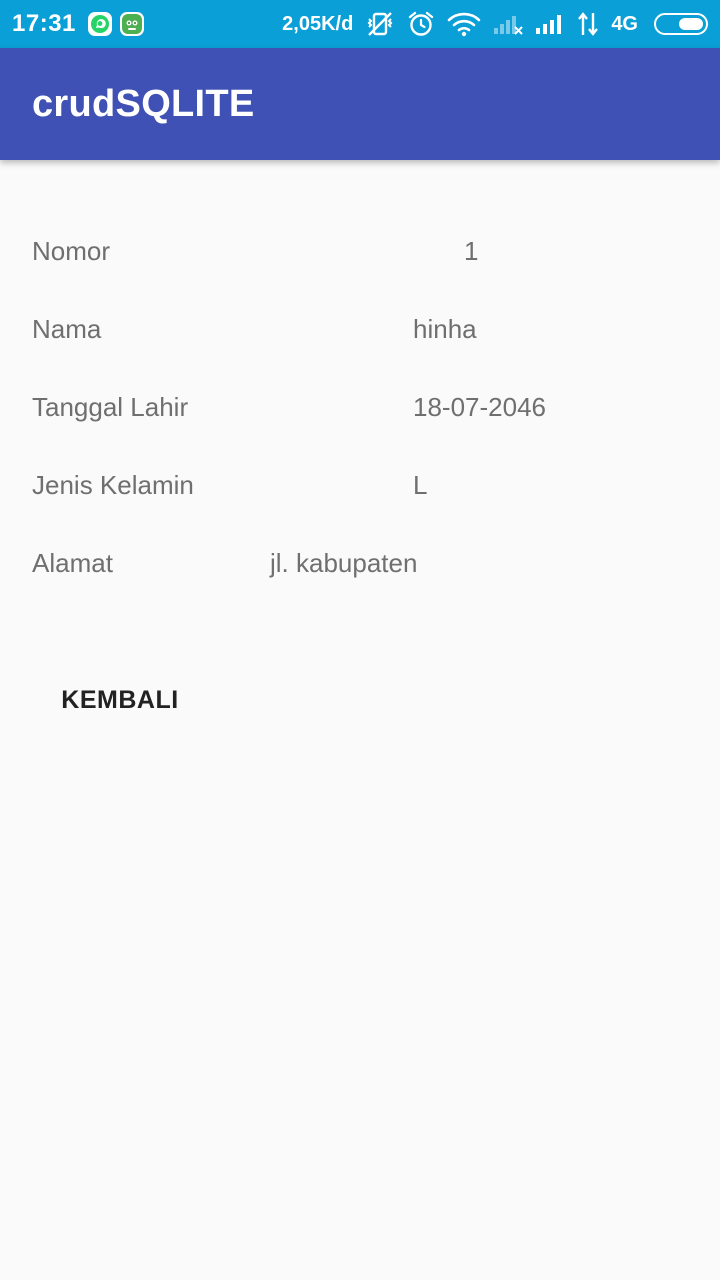 The height and width of the screenshot is (1280, 720). What do you see at coordinates (143, 103) in the screenshot?
I see `app-title: crudSQLITE` at bounding box center [143, 103].